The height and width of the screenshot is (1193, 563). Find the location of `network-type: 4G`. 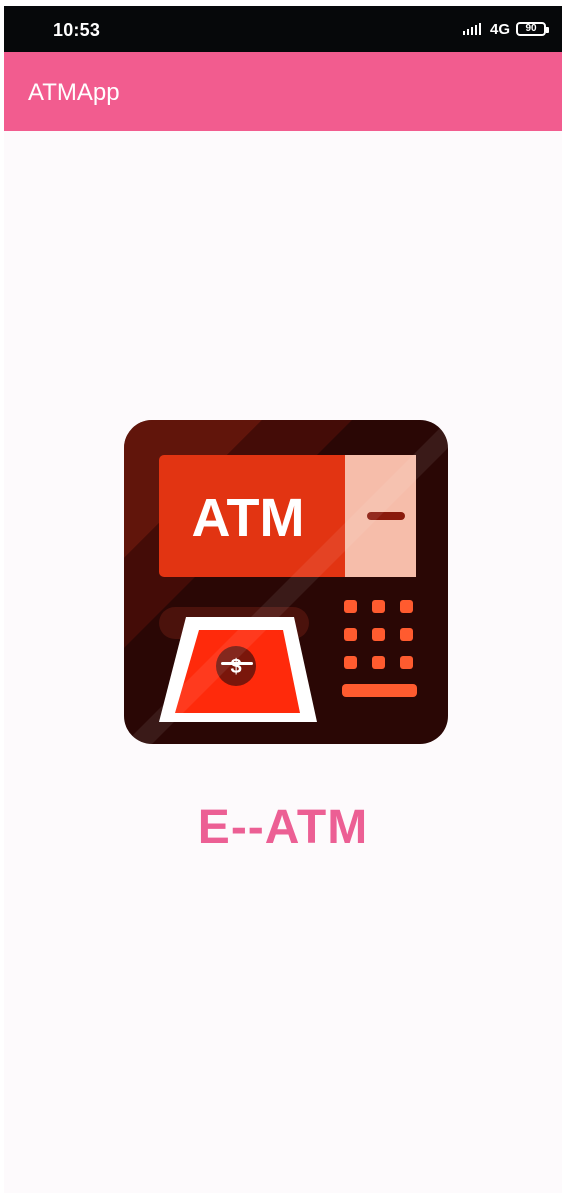

network-type: 4G is located at coordinates (499, 29).